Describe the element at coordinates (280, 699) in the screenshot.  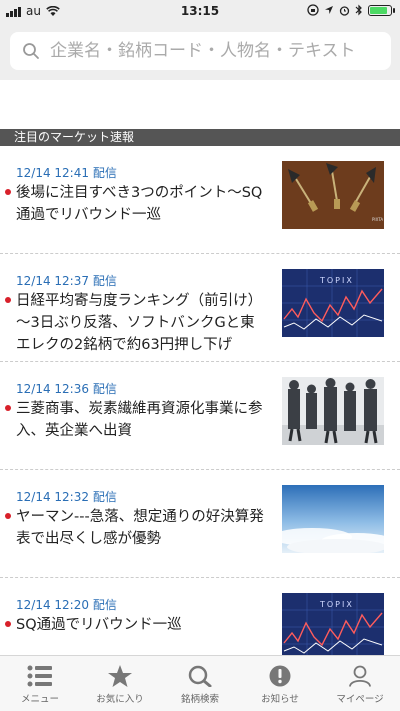
I see `tab-label: お知らせ` at that location.